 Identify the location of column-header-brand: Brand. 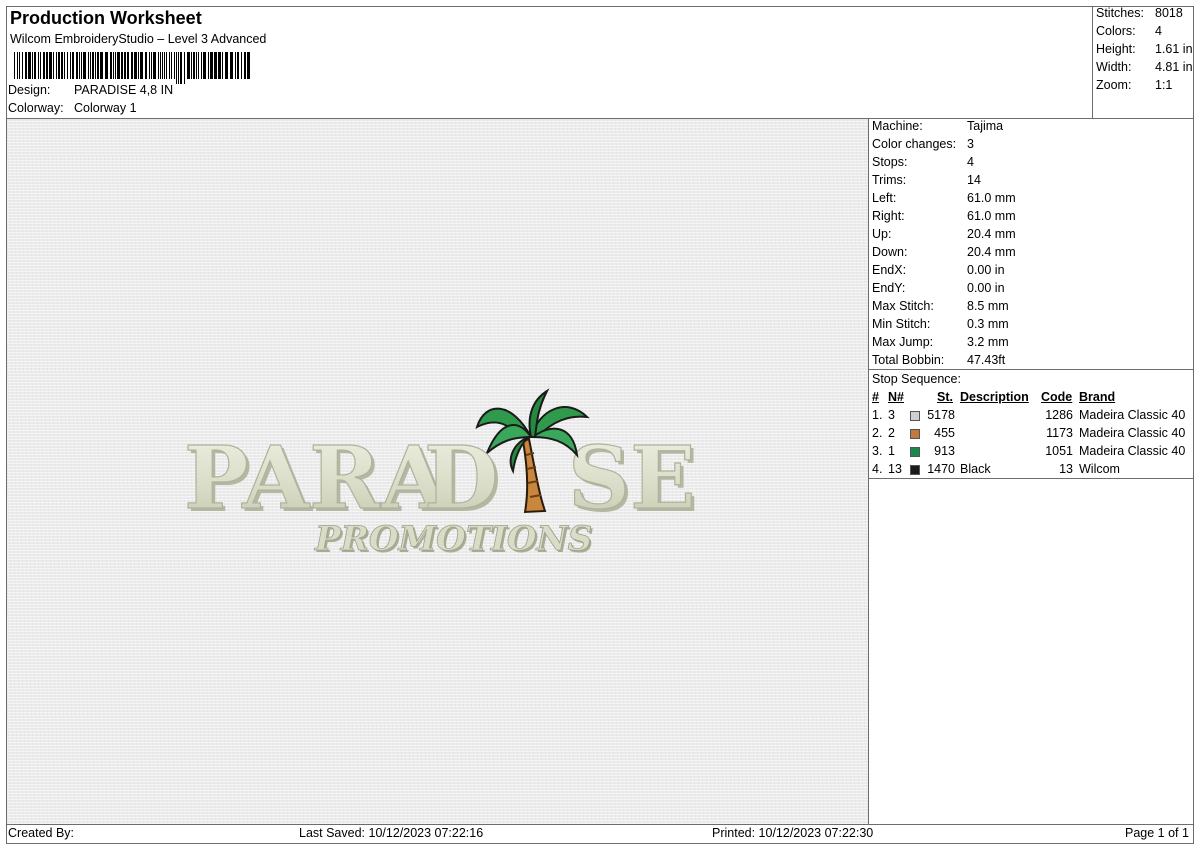
(1097, 397).